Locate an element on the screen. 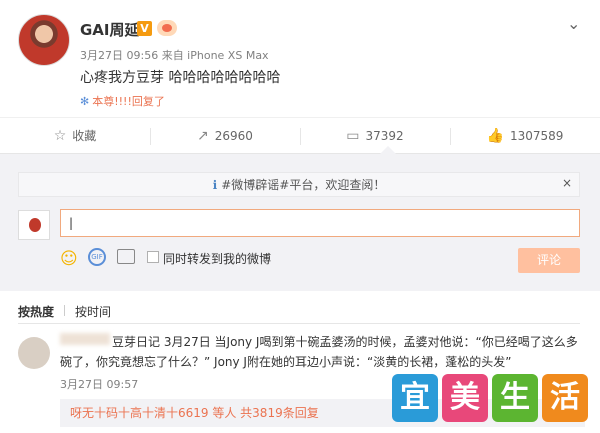 The image size is (600, 433). verified-badge-icon: V is located at coordinates (144, 28).